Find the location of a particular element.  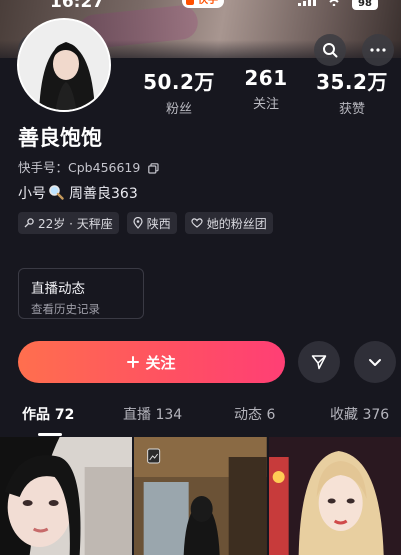

tag-label: 22岁 · 天秤座 is located at coordinates (75, 223).